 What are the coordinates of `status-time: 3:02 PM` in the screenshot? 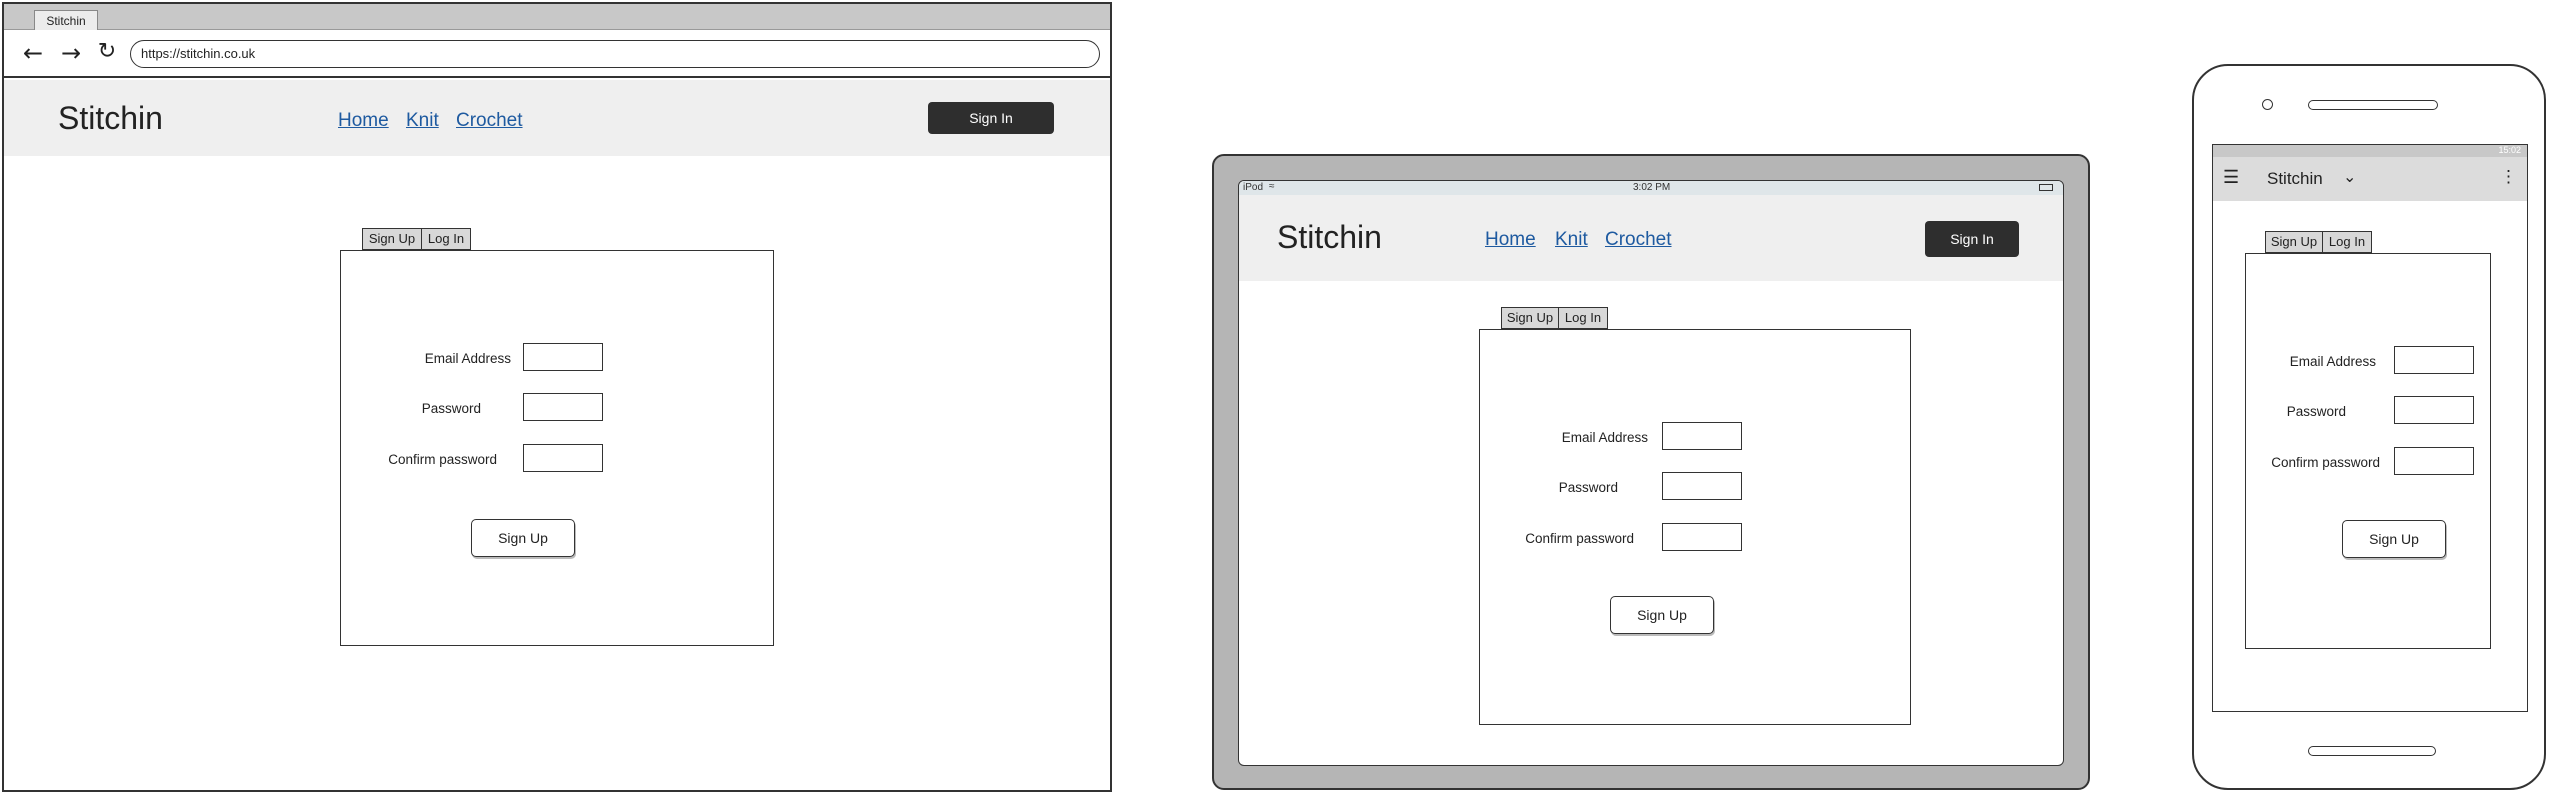 It's located at (1652, 187).